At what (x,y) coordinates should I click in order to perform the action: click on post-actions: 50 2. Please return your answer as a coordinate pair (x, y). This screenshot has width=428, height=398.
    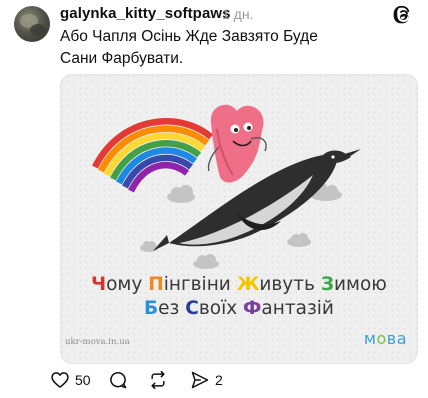
    Looking at the image, I should click on (235, 380).